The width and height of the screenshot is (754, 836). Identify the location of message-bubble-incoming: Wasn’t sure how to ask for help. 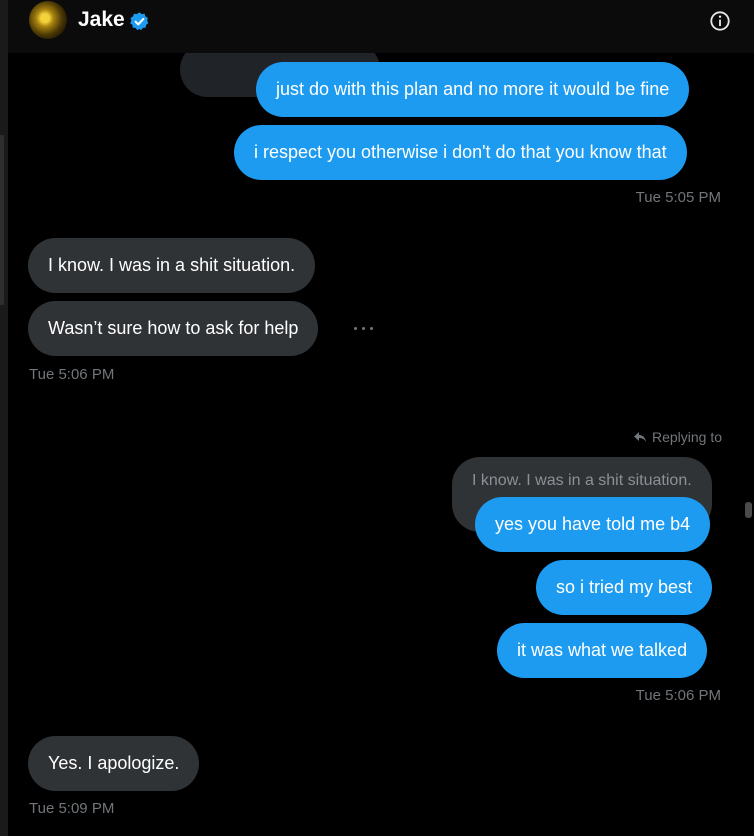
(173, 328).